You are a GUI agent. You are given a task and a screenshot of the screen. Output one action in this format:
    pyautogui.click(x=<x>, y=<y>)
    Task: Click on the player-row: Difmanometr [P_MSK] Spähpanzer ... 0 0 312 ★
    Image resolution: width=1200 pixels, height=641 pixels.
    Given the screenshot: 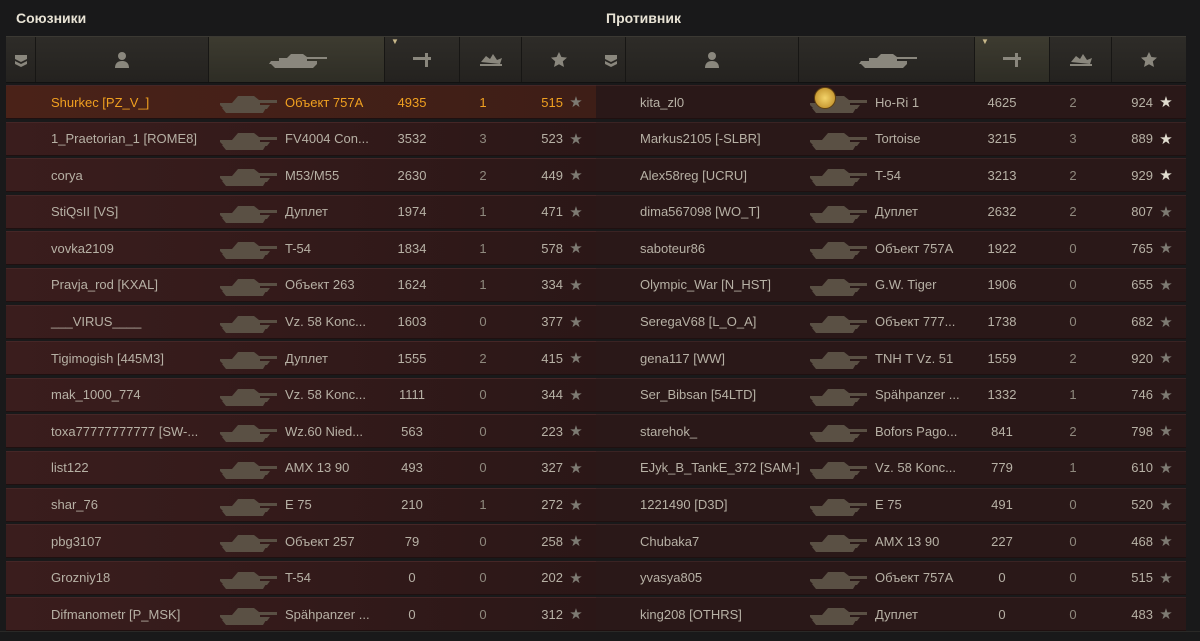 What is the action you would take?
    pyautogui.click(x=301, y=614)
    